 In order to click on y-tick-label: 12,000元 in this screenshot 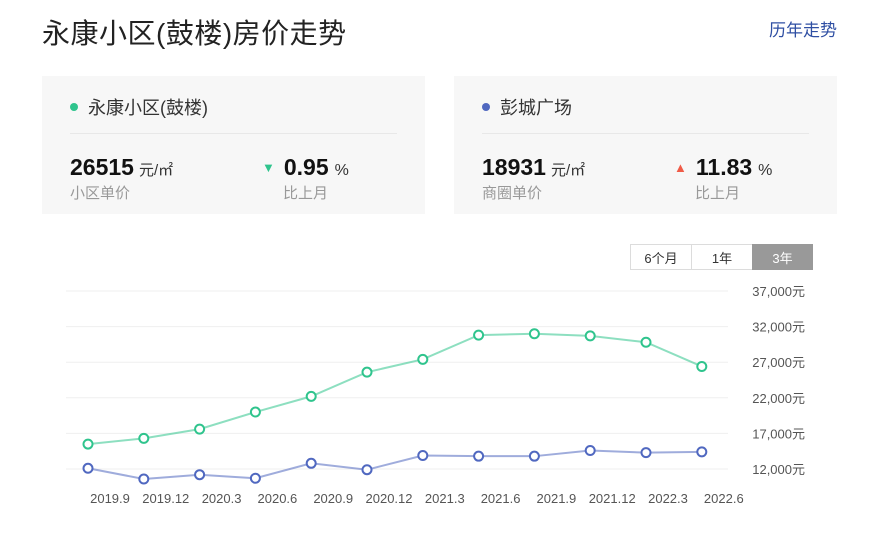, I will do `click(778, 469)`.